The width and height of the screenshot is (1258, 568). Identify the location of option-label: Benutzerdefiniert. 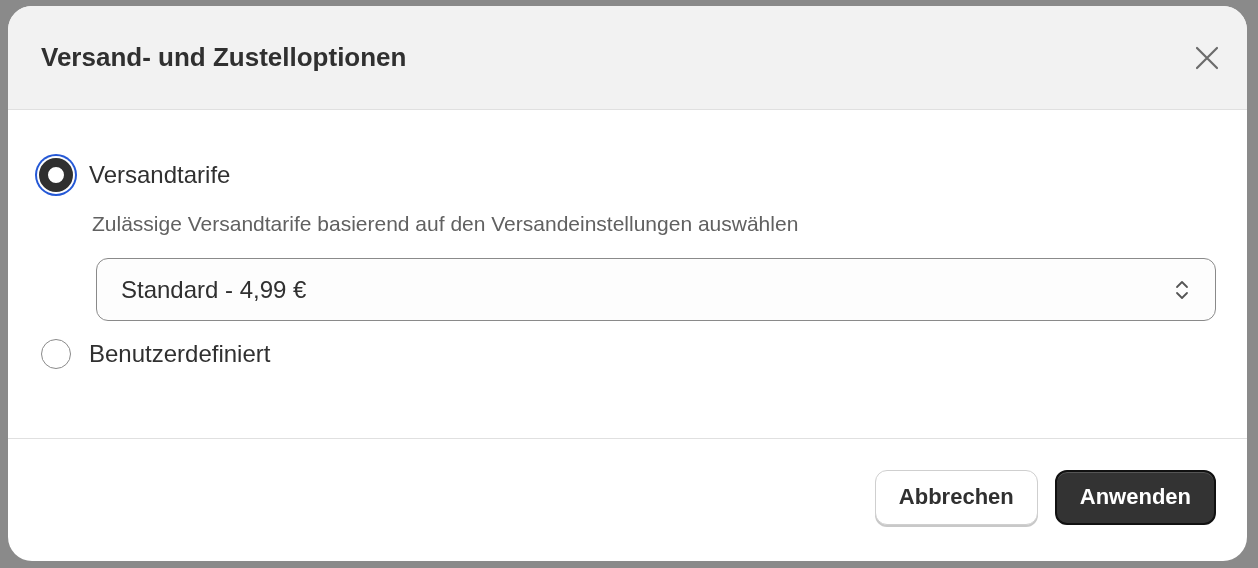
(180, 354).